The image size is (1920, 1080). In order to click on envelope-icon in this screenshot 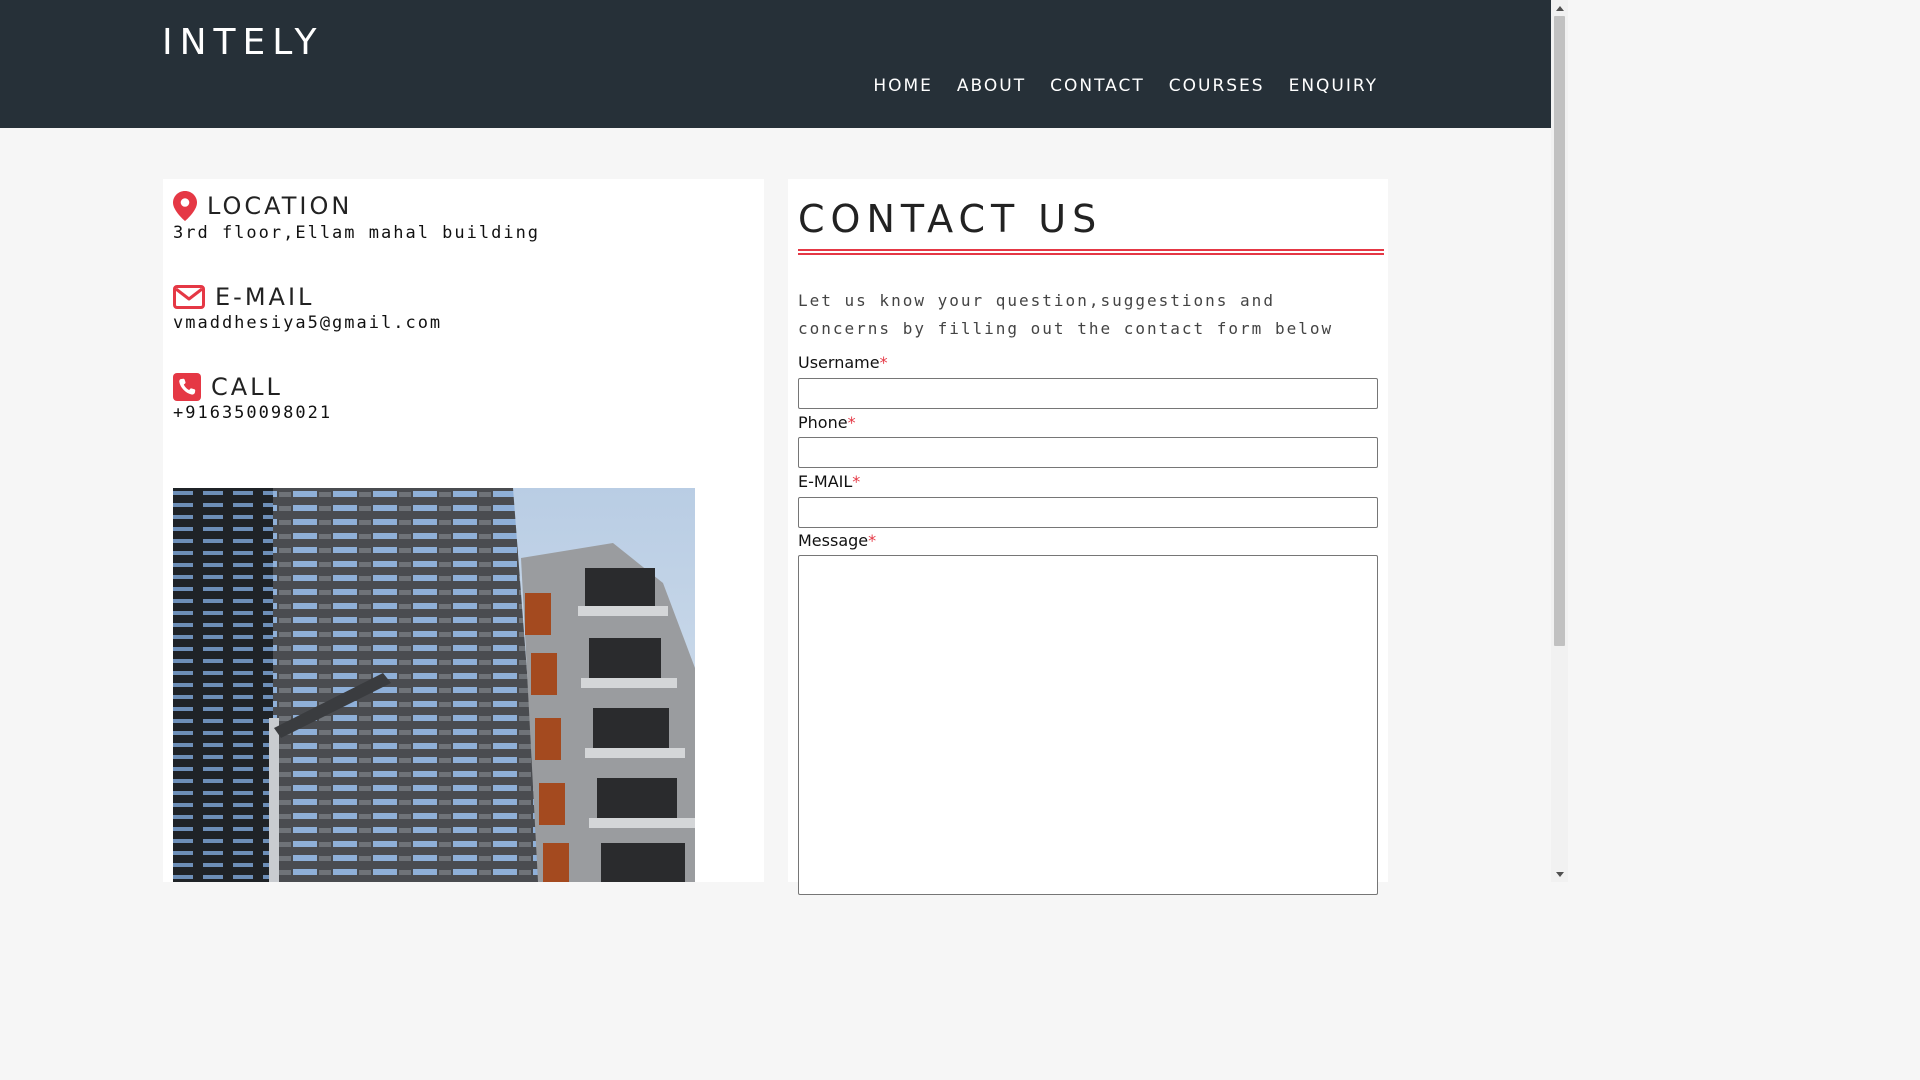, I will do `click(189, 297)`.